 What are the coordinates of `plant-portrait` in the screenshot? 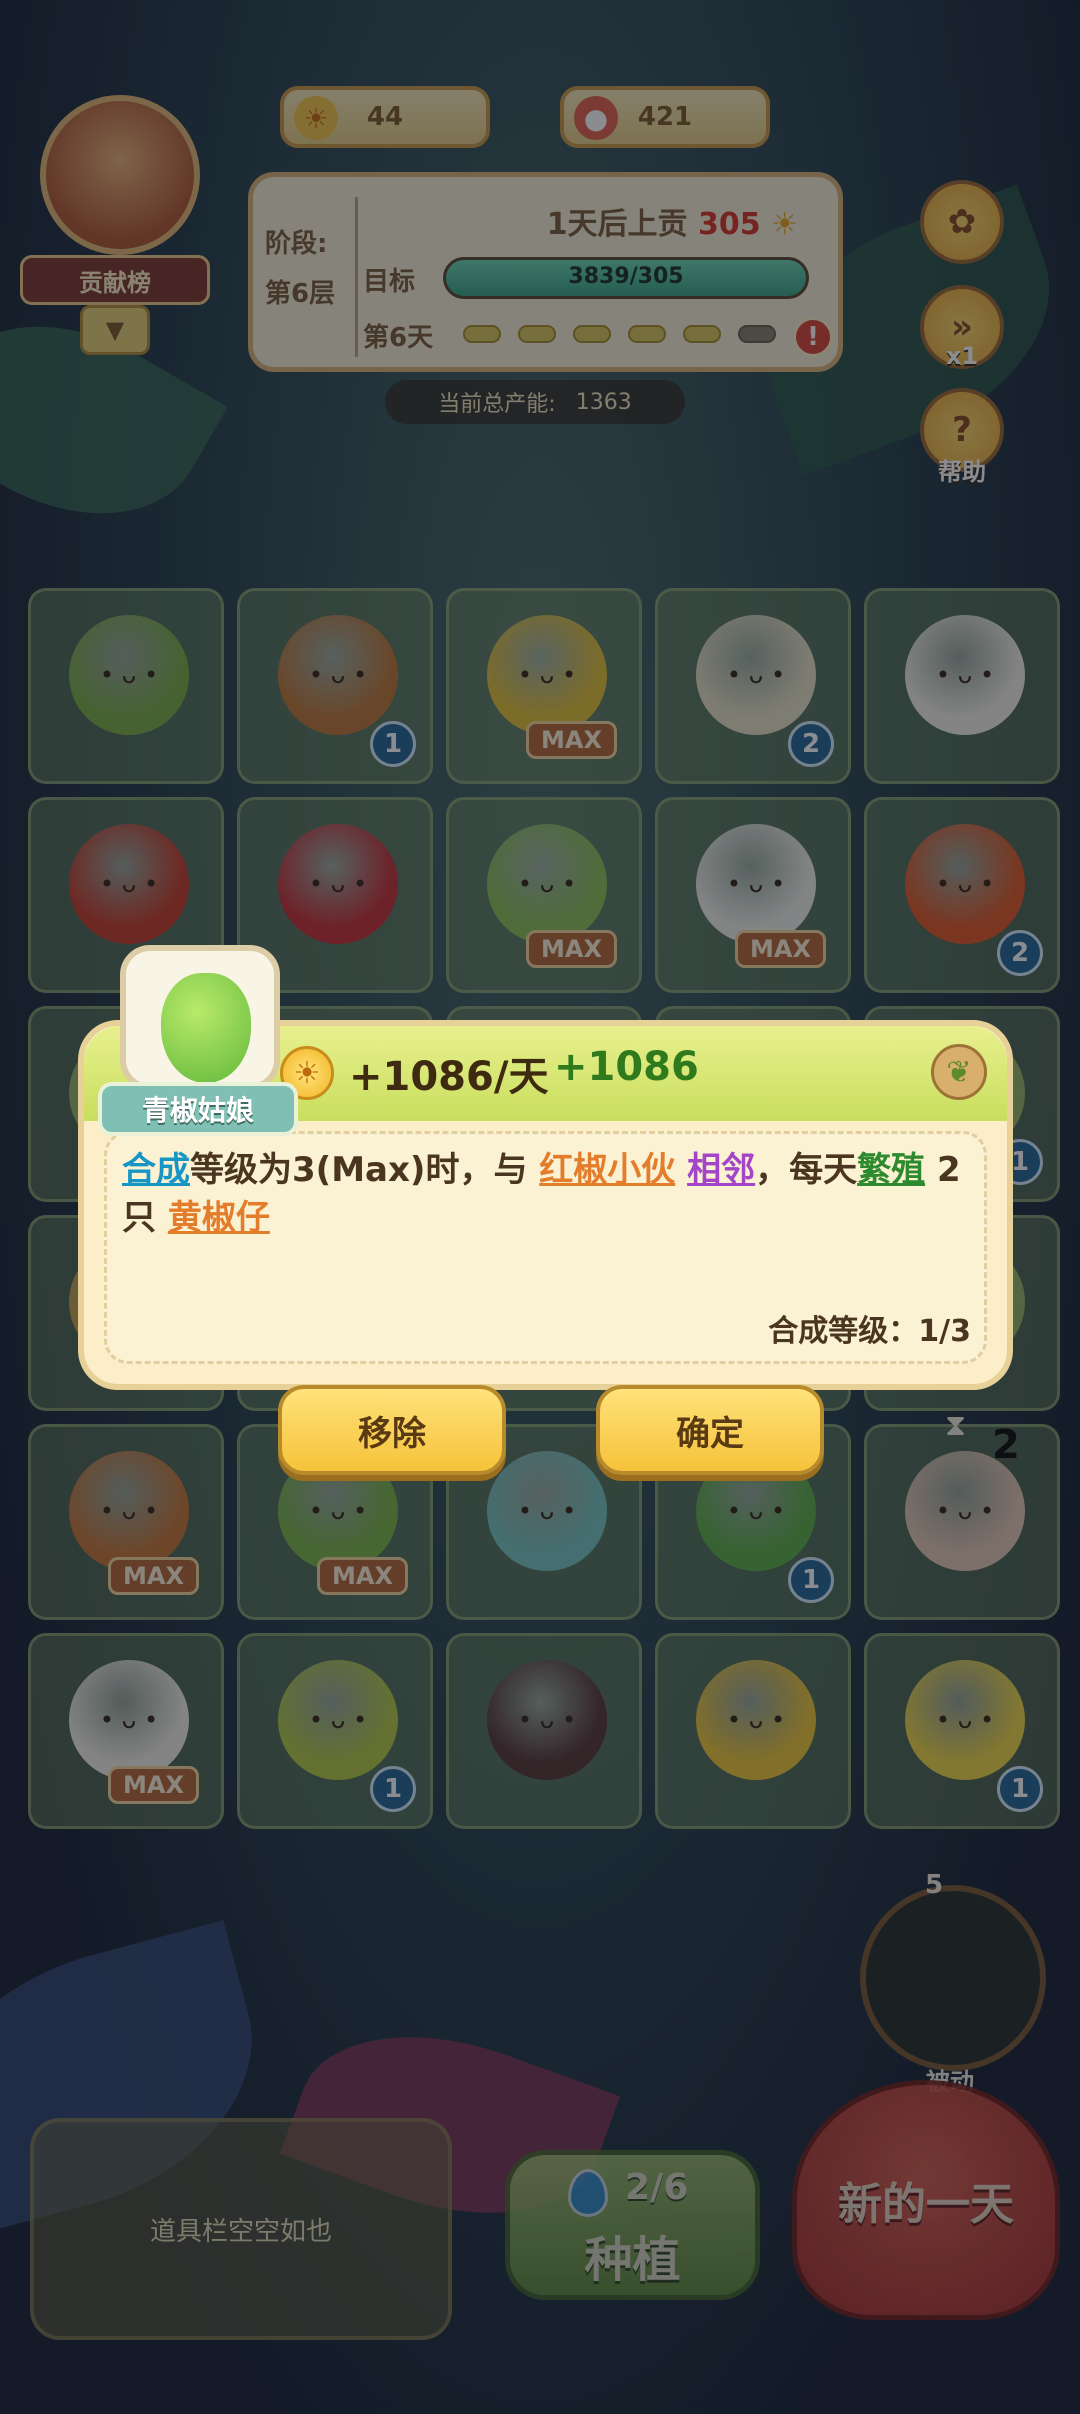 It's located at (200, 1017).